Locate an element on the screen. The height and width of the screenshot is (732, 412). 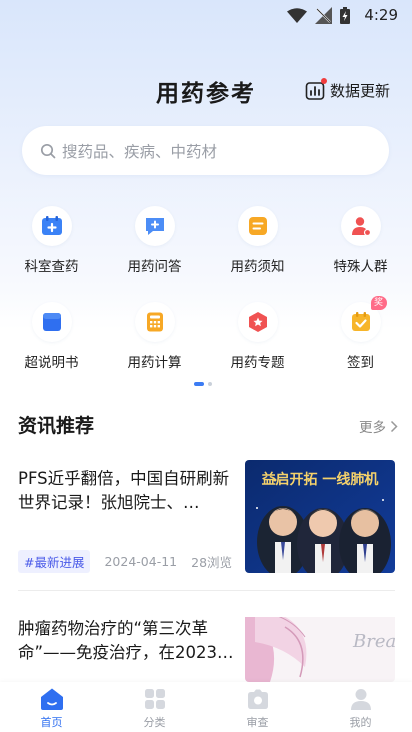
camera-scan-icon is located at coordinates (257, 699).